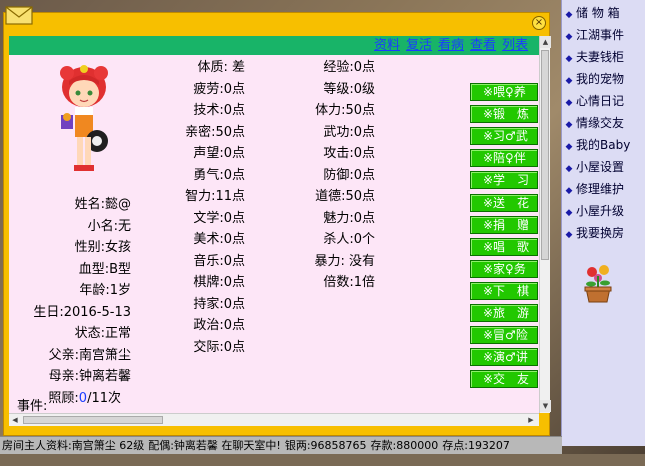 Image resolution: width=645 pixels, height=466 pixels. What do you see at coordinates (102, 247) in the screenshot?
I see `gender-text: 性别:女孩` at bounding box center [102, 247].